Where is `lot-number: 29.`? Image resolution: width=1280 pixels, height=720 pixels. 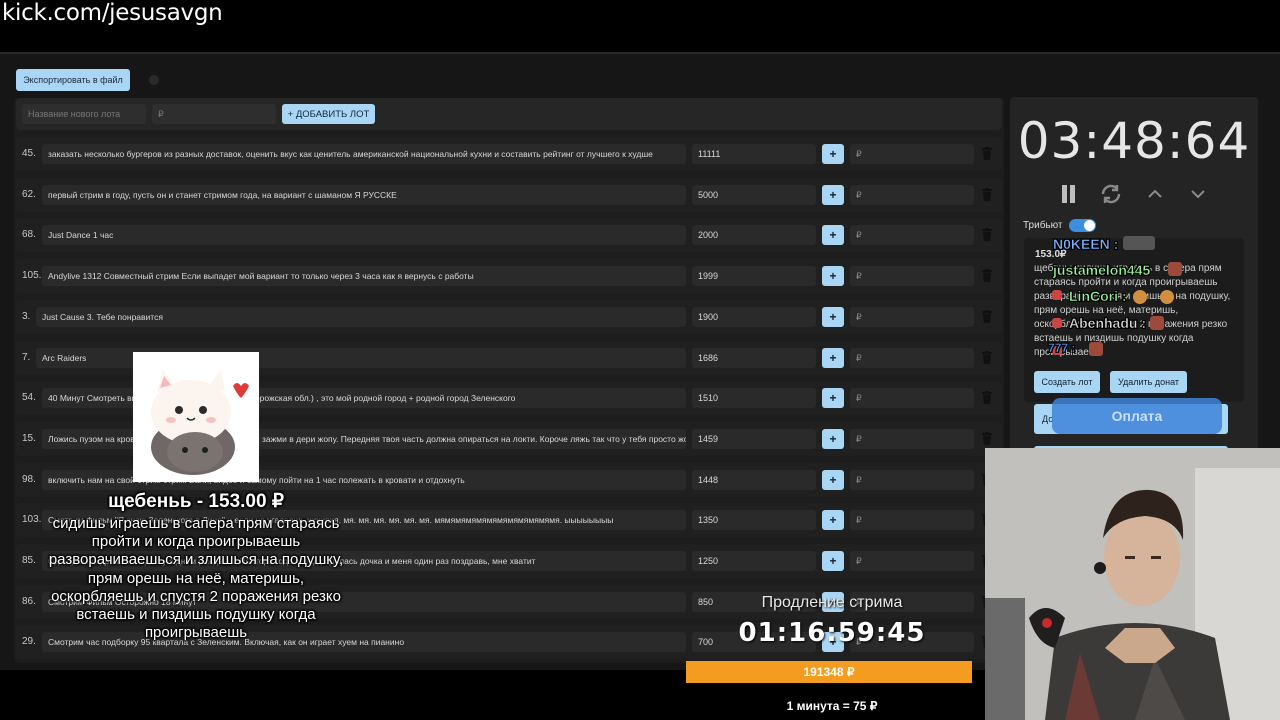
lot-number: 29. is located at coordinates (29, 642).